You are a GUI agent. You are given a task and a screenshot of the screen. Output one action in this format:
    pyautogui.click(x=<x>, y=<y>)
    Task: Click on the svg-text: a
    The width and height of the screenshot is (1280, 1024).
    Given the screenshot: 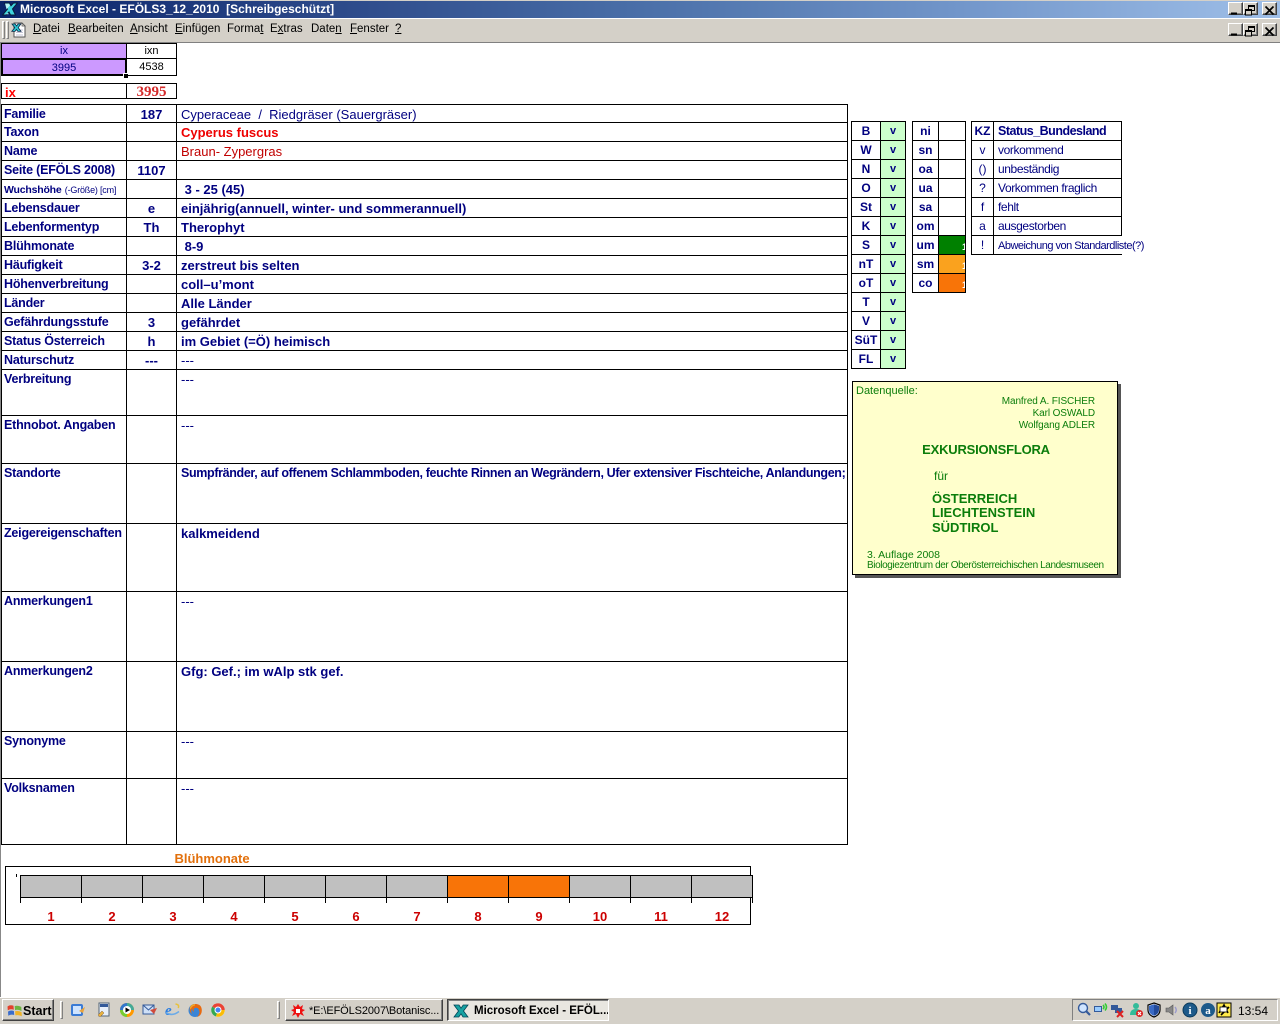 What is the action you would take?
    pyautogui.click(x=1208, y=1011)
    